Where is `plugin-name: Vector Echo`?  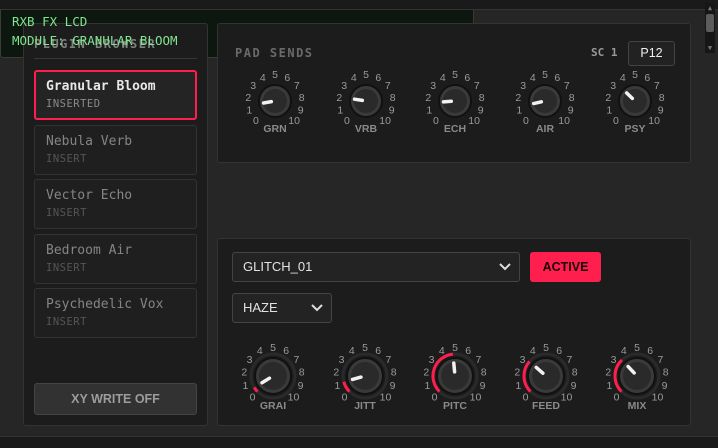
plugin-name: Vector Echo is located at coordinates (89, 195).